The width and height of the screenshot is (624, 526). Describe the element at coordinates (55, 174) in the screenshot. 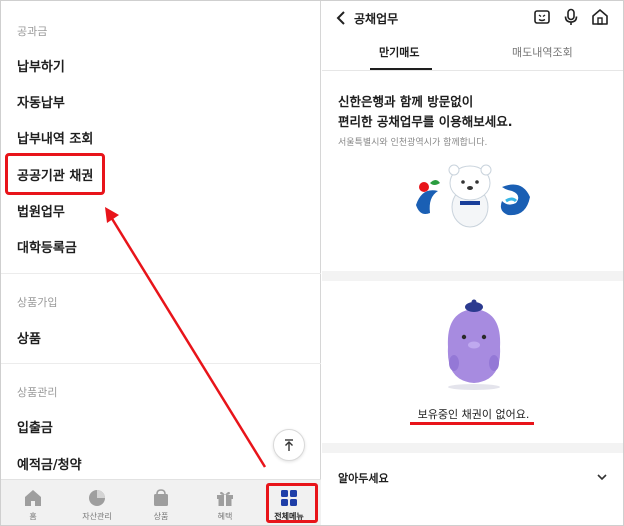

I see `highlight-box-public-bonds` at that location.